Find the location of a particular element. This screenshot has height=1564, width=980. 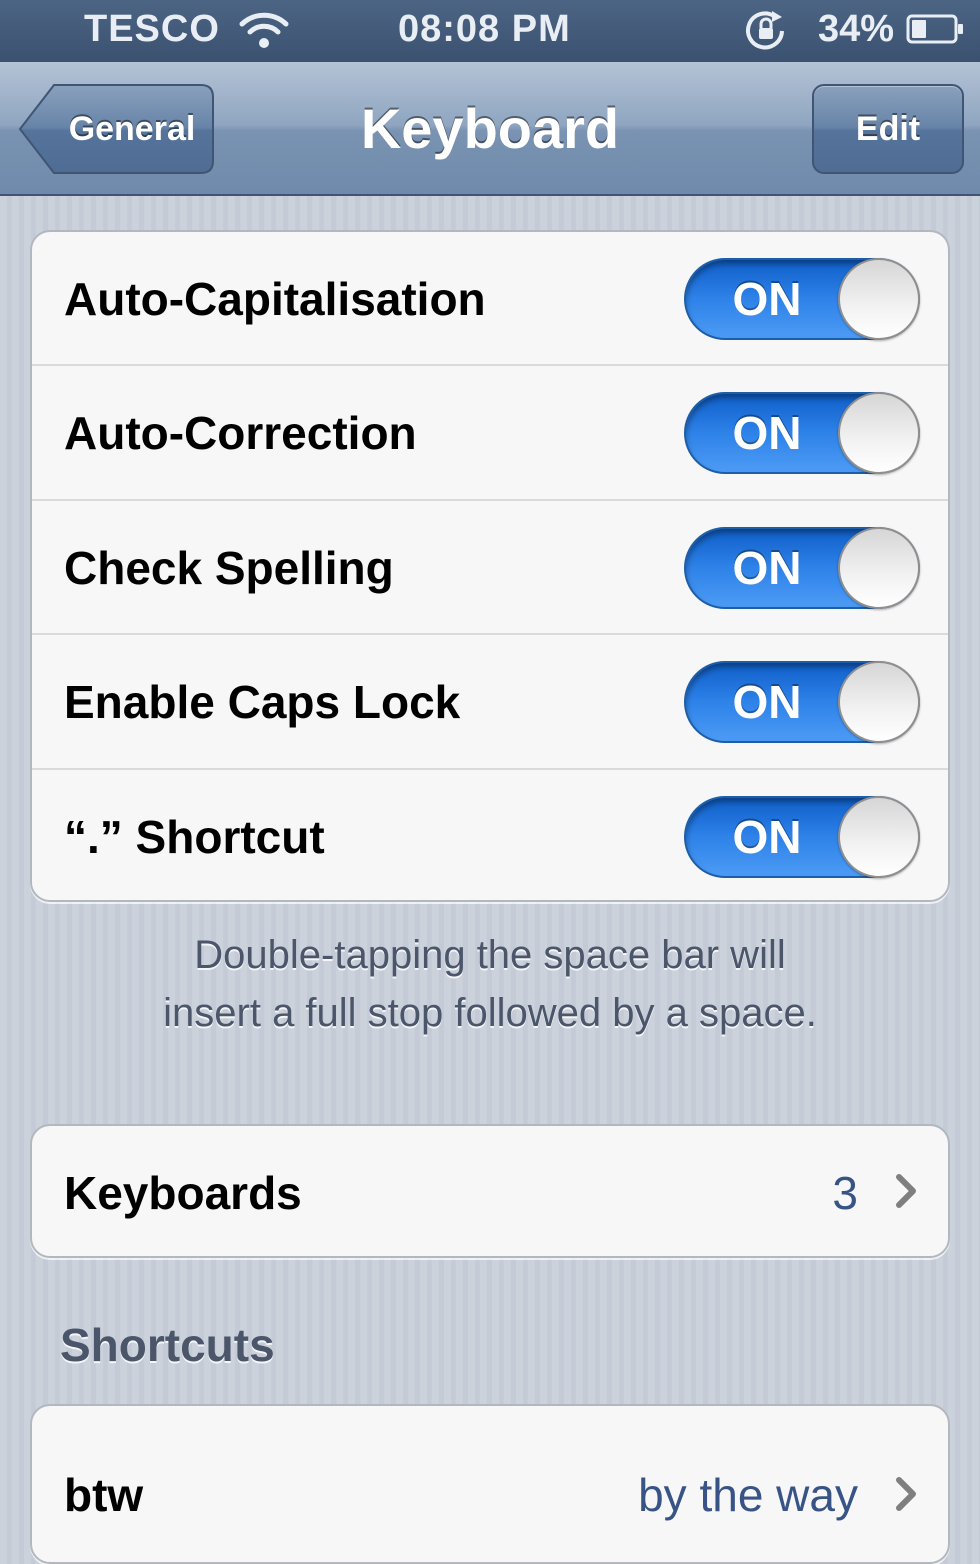

shortcut-row: btw by the way is located at coordinates (490, 1484).